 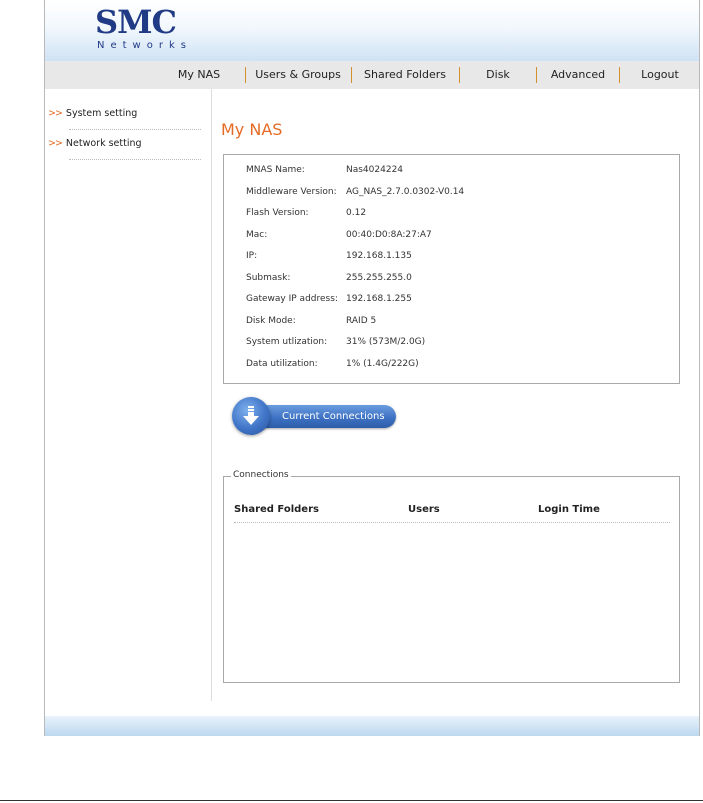 What do you see at coordinates (298, 75) in the screenshot?
I see `nav-users-groups: Users & Groups` at bounding box center [298, 75].